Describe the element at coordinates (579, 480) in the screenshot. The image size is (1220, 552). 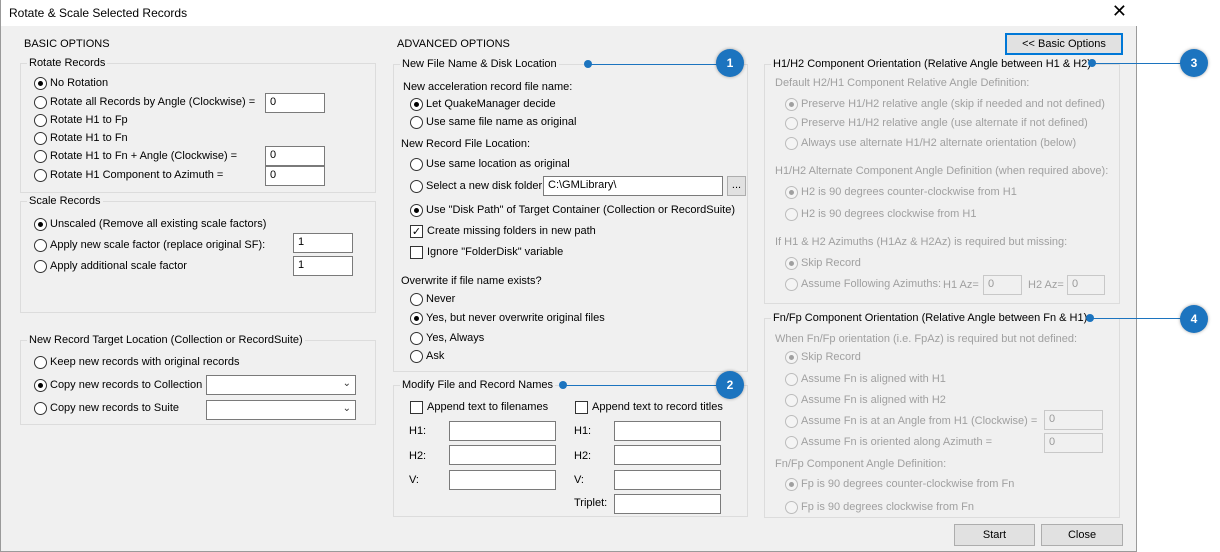
I see `title-v-label: V:` at that location.